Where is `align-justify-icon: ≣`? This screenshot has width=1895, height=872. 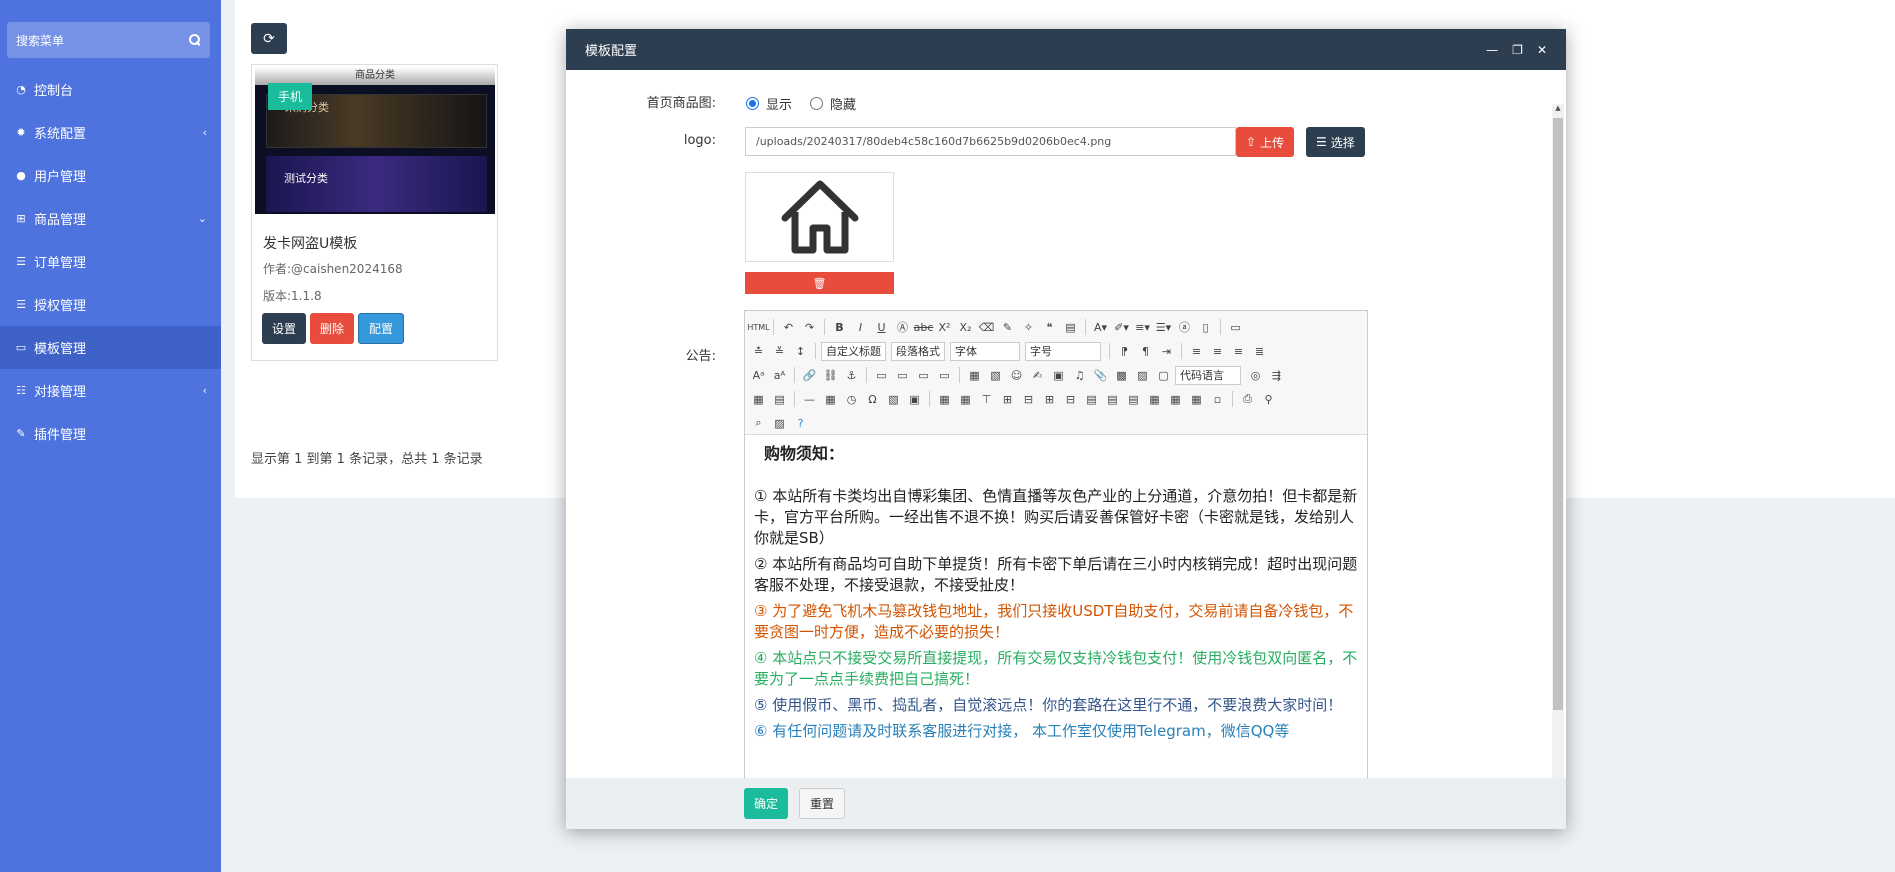
align-justify-icon: ≣ is located at coordinates (1259, 351).